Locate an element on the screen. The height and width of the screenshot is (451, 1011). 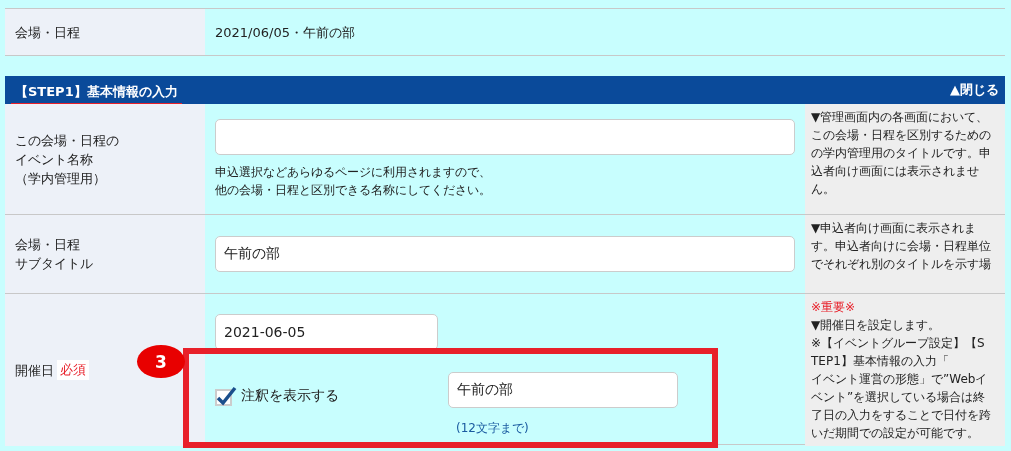
annotation-field: 午前の部 is located at coordinates (563, 390).